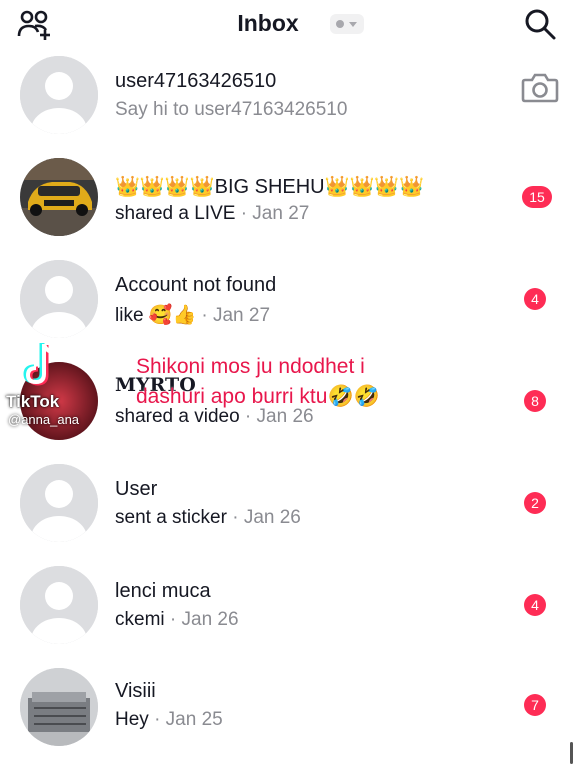  Describe the element at coordinates (212, 213) in the screenshot. I see `conversation-preview: shared a LIVE · Jan 27` at that location.